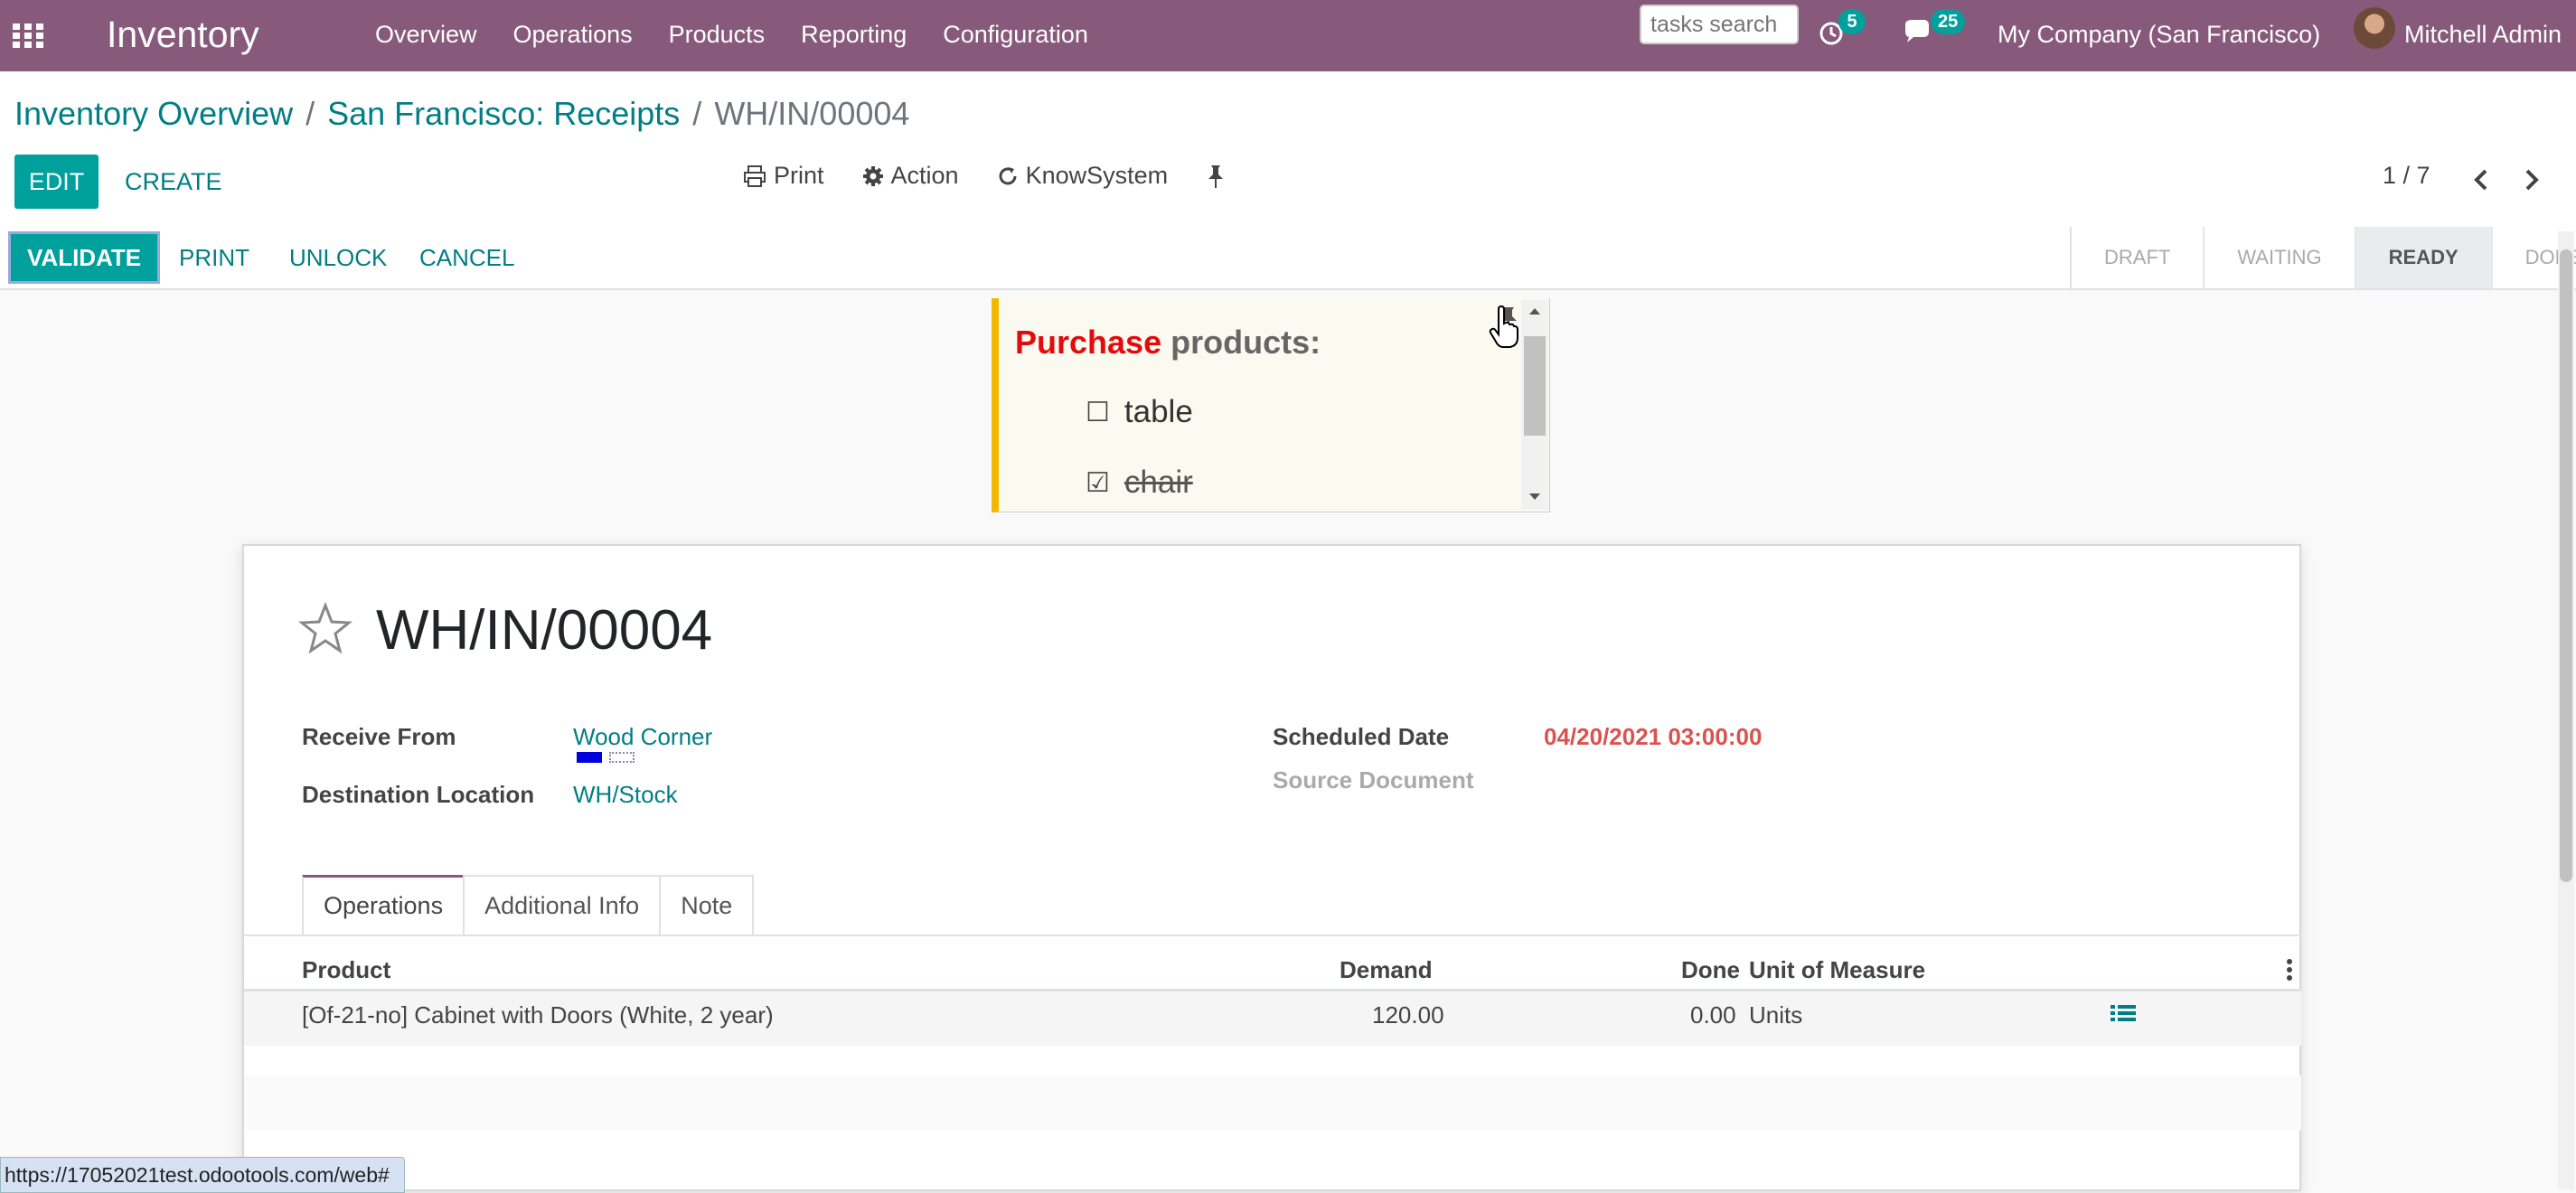  What do you see at coordinates (1720, 24) in the screenshot?
I see `tasks-search-input` at bounding box center [1720, 24].